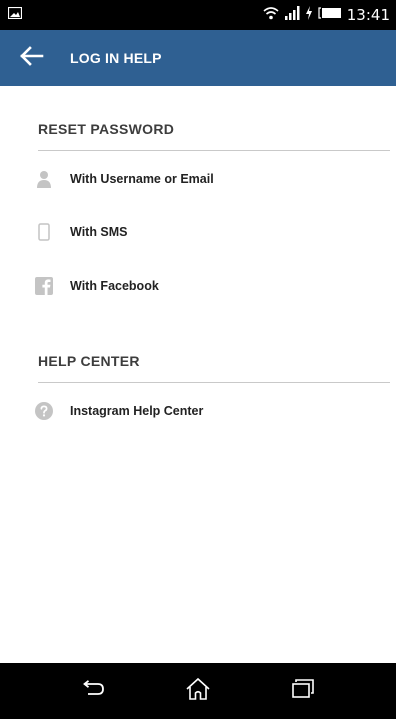 The image size is (396, 719). I want to click on facebook-label: With Facebook, so click(114, 286).